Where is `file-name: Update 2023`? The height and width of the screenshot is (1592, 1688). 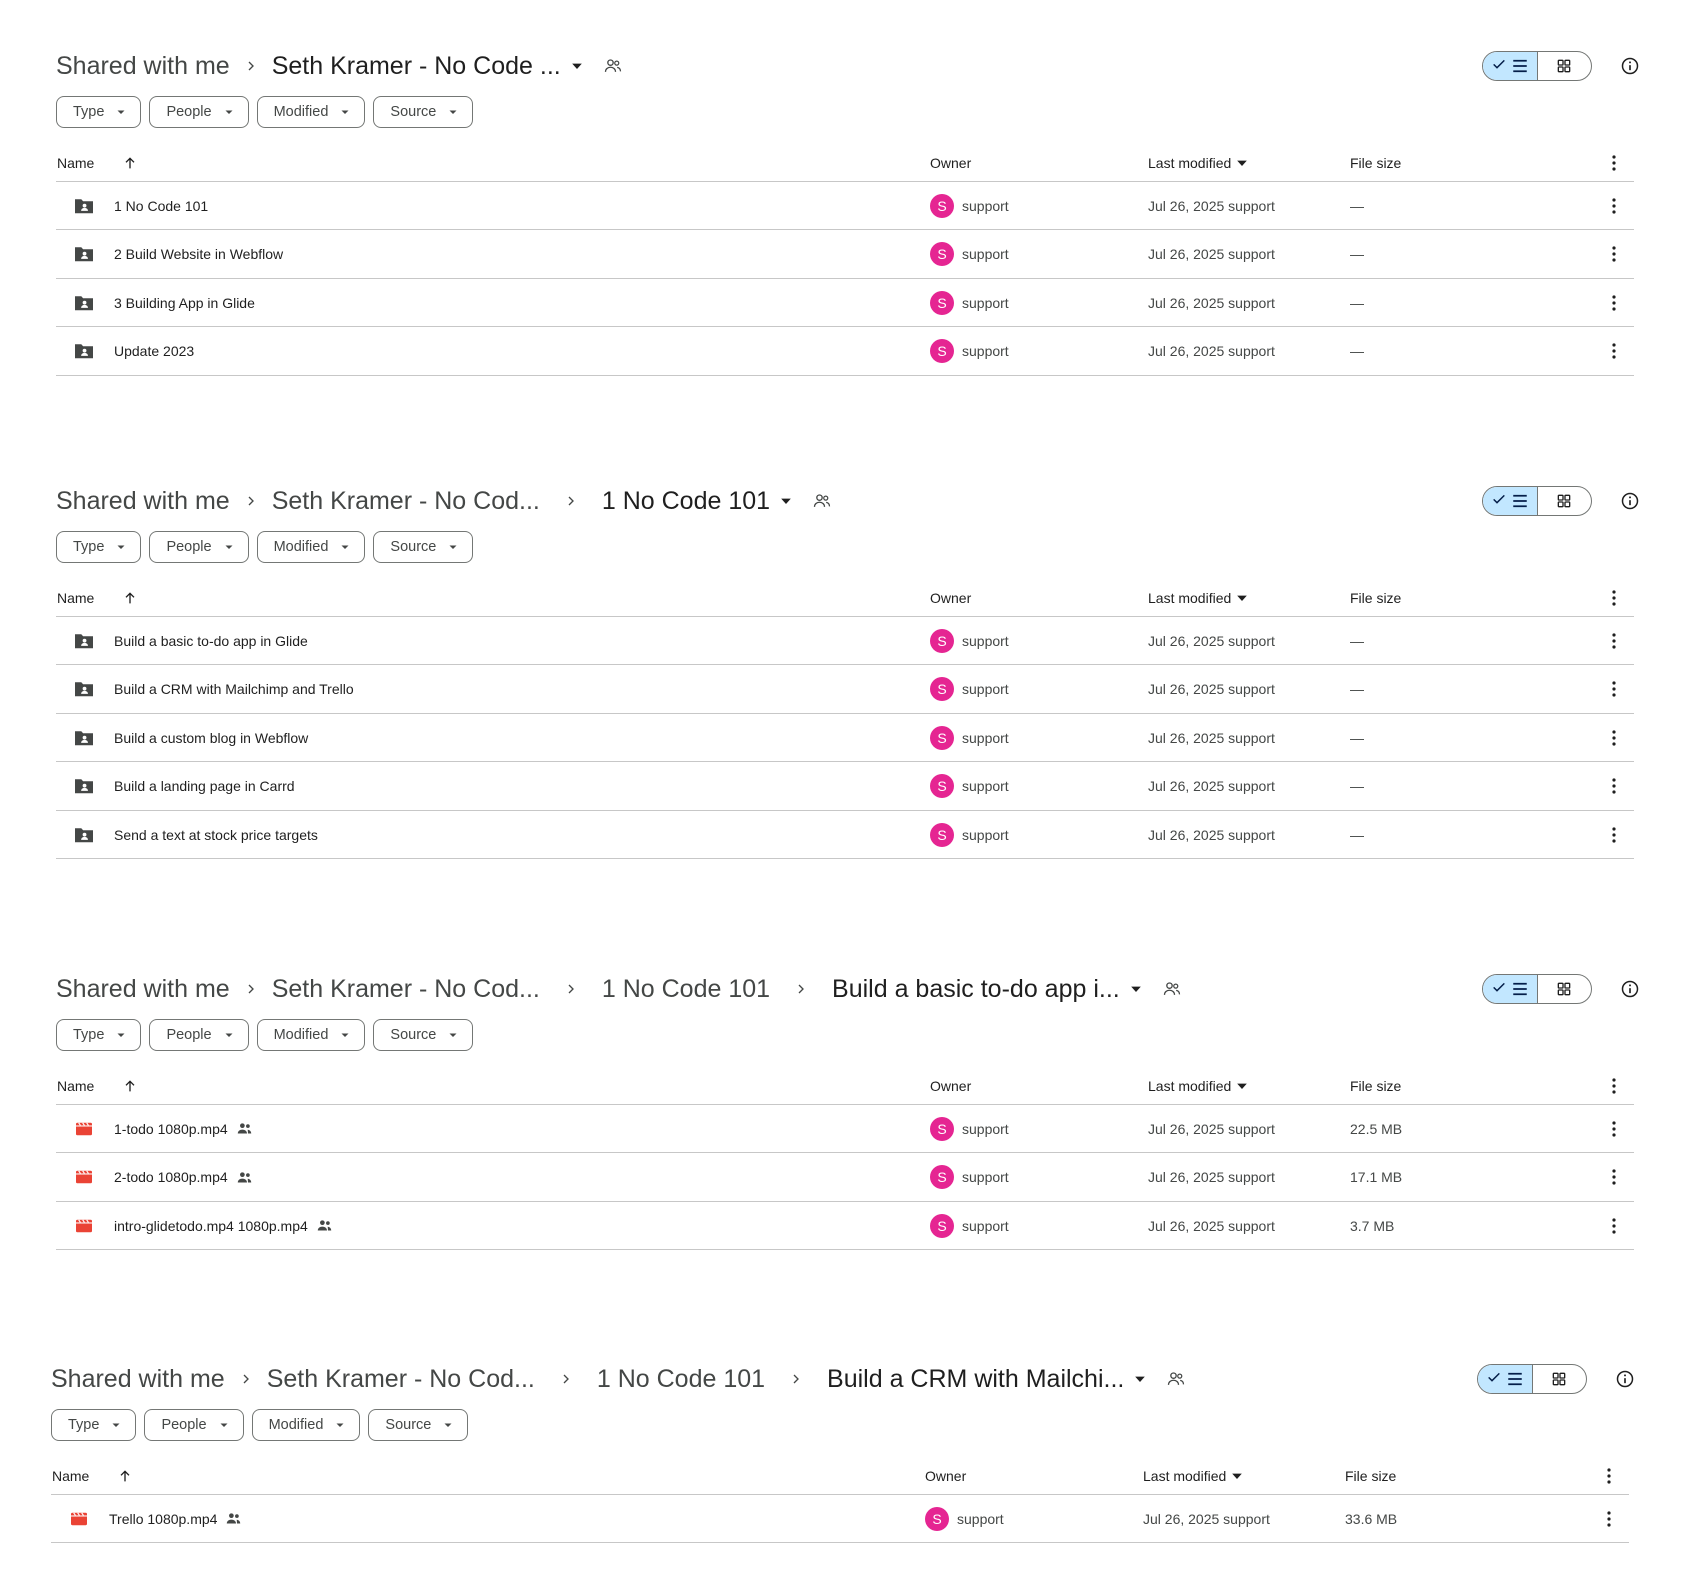 file-name: Update 2023 is located at coordinates (154, 351).